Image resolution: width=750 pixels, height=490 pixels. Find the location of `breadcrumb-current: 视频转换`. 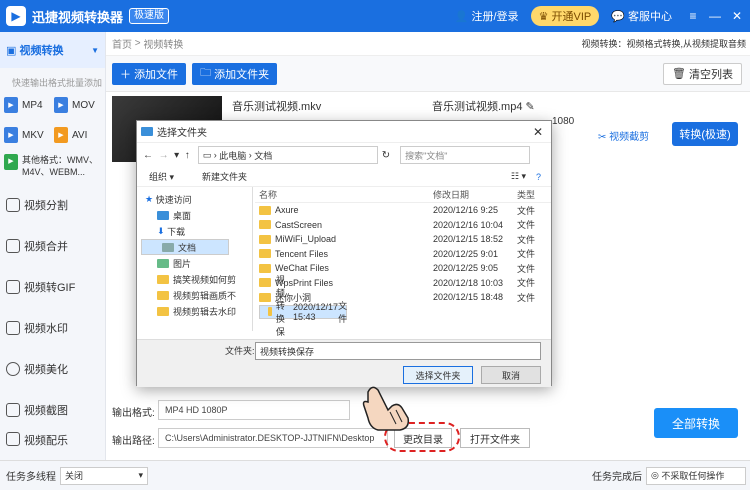

breadcrumb-current: 视频转换 is located at coordinates (163, 45).